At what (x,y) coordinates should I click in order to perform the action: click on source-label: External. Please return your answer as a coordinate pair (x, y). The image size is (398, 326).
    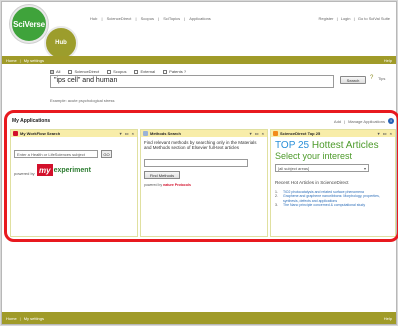
    Looking at the image, I should click on (148, 71).